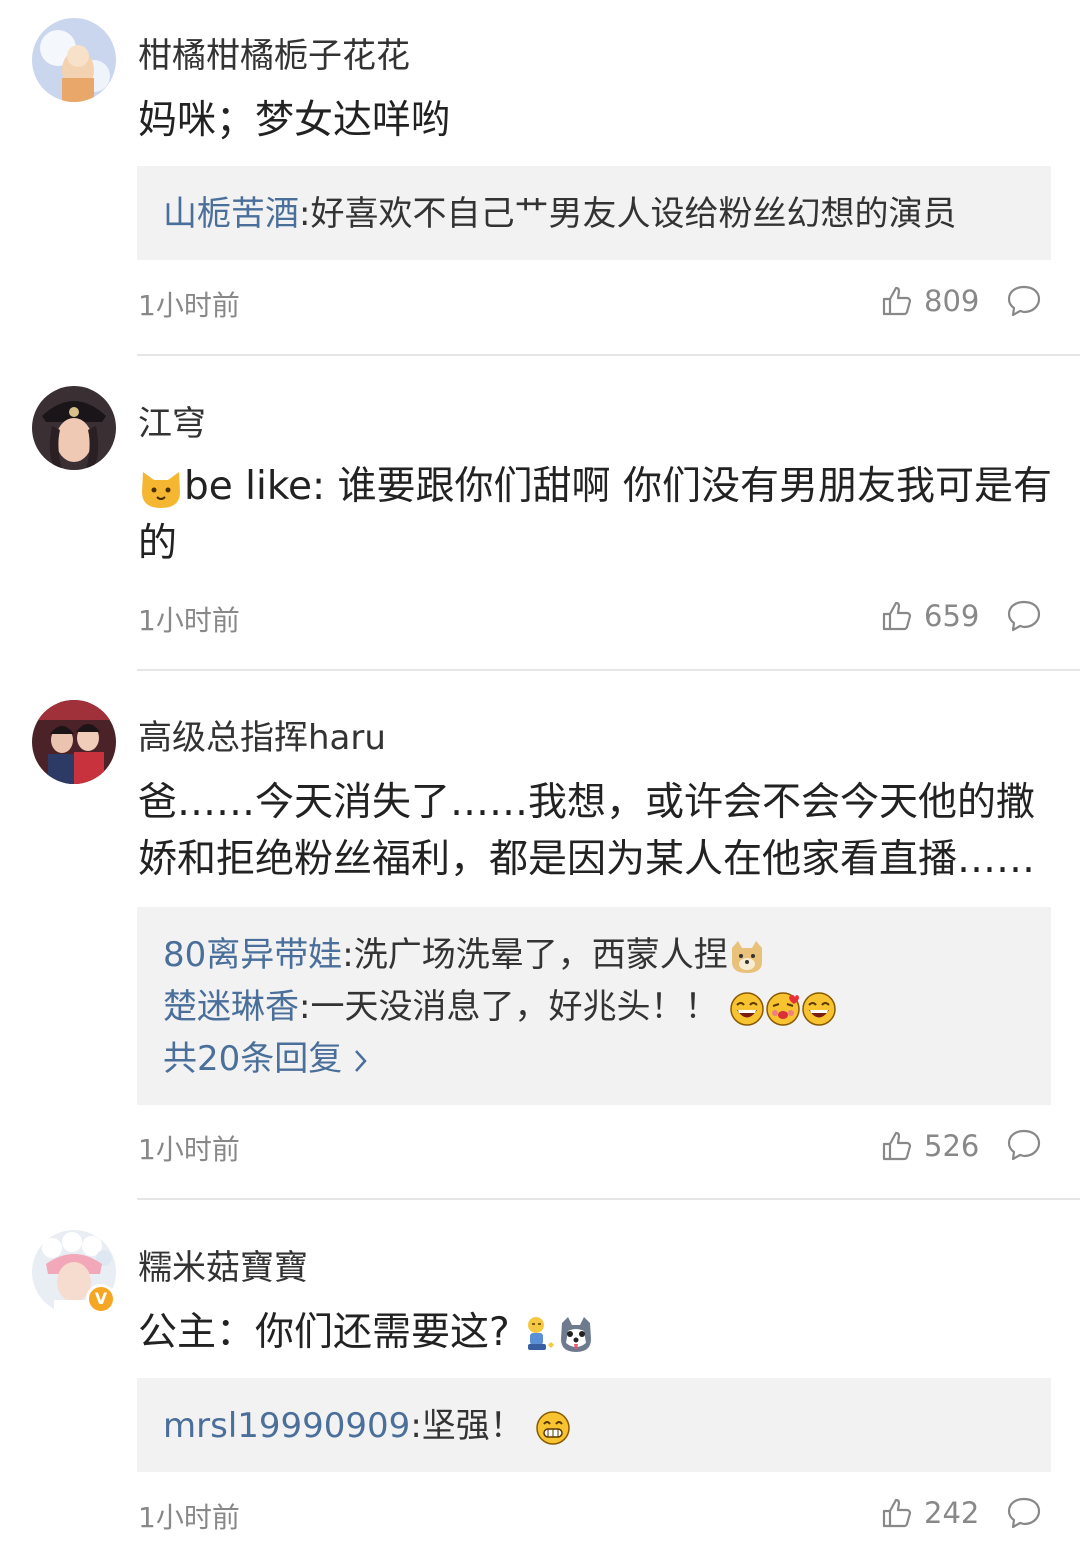  What do you see at coordinates (286, 1426) in the screenshot?
I see `reply-username: mrsl19990909` at bounding box center [286, 1426].